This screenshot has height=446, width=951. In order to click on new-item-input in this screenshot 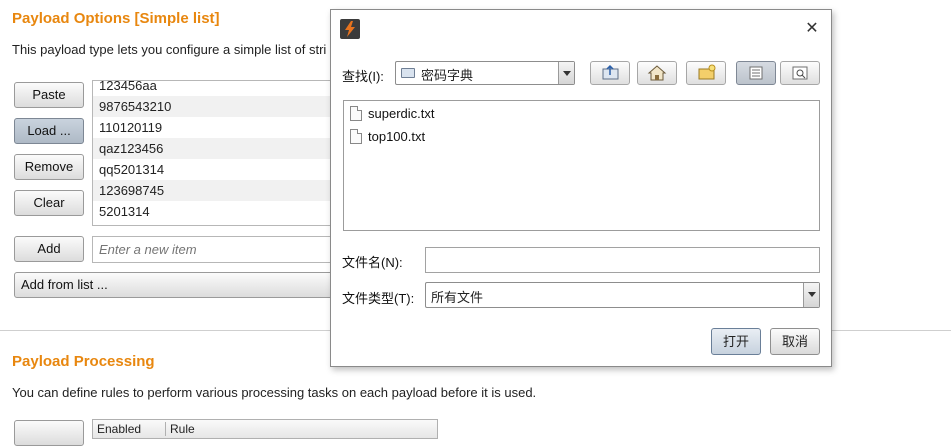, I will do `click(217, 249)`.